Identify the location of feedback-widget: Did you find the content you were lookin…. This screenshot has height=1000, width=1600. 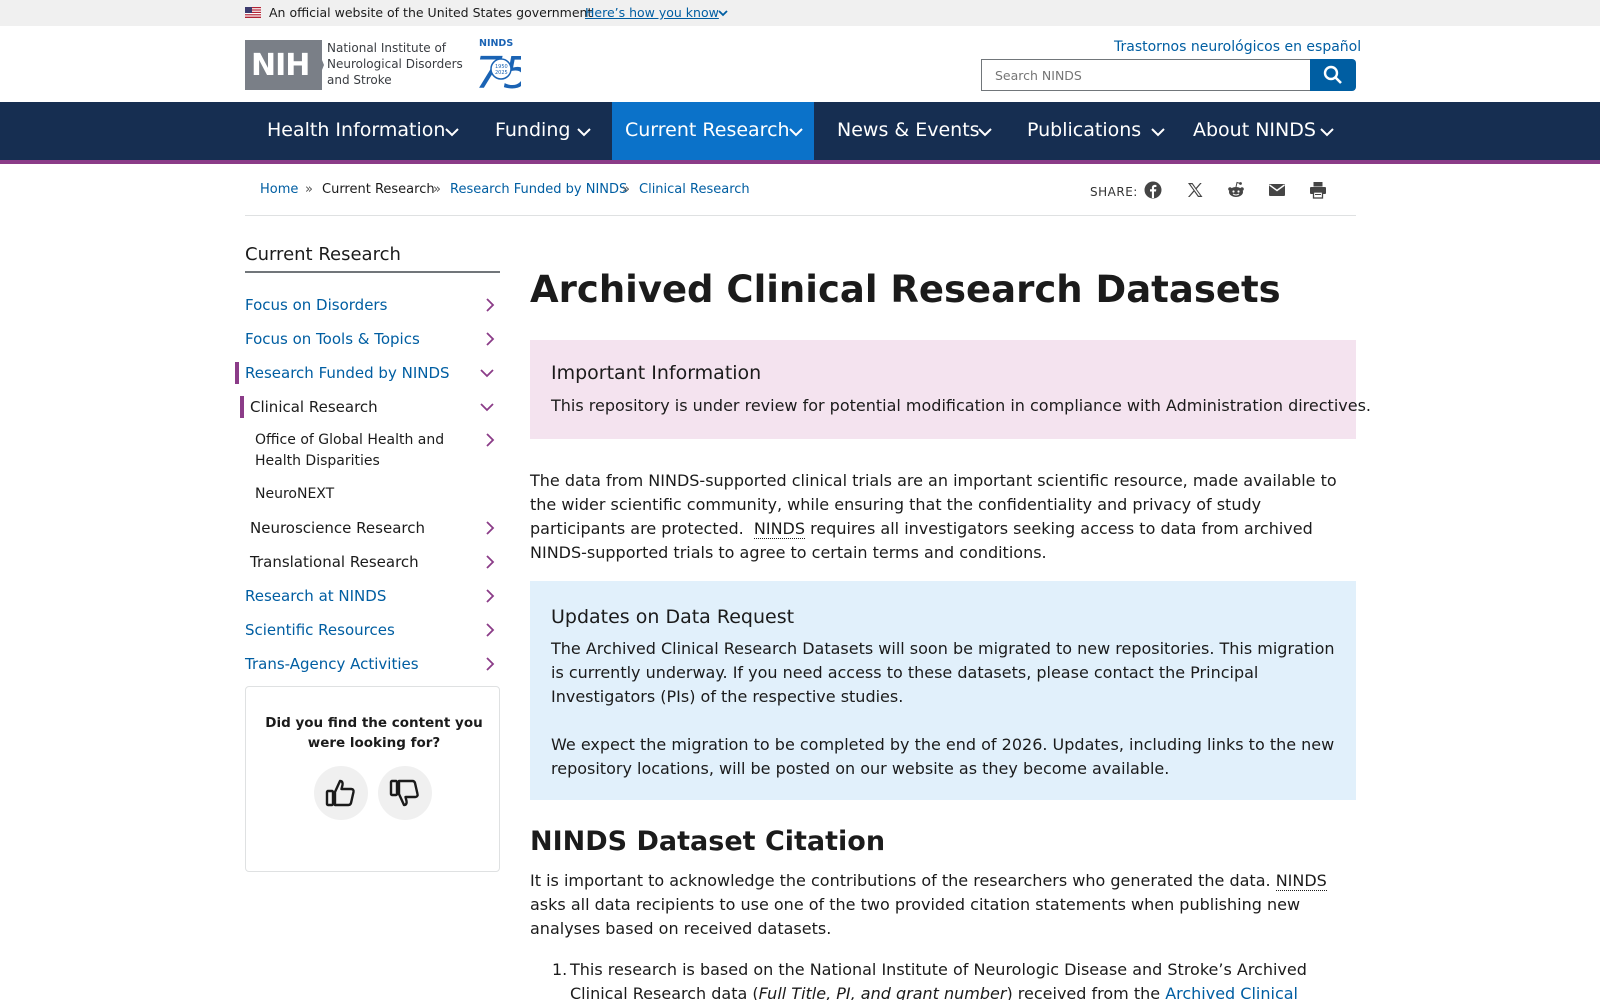
(372, 779).